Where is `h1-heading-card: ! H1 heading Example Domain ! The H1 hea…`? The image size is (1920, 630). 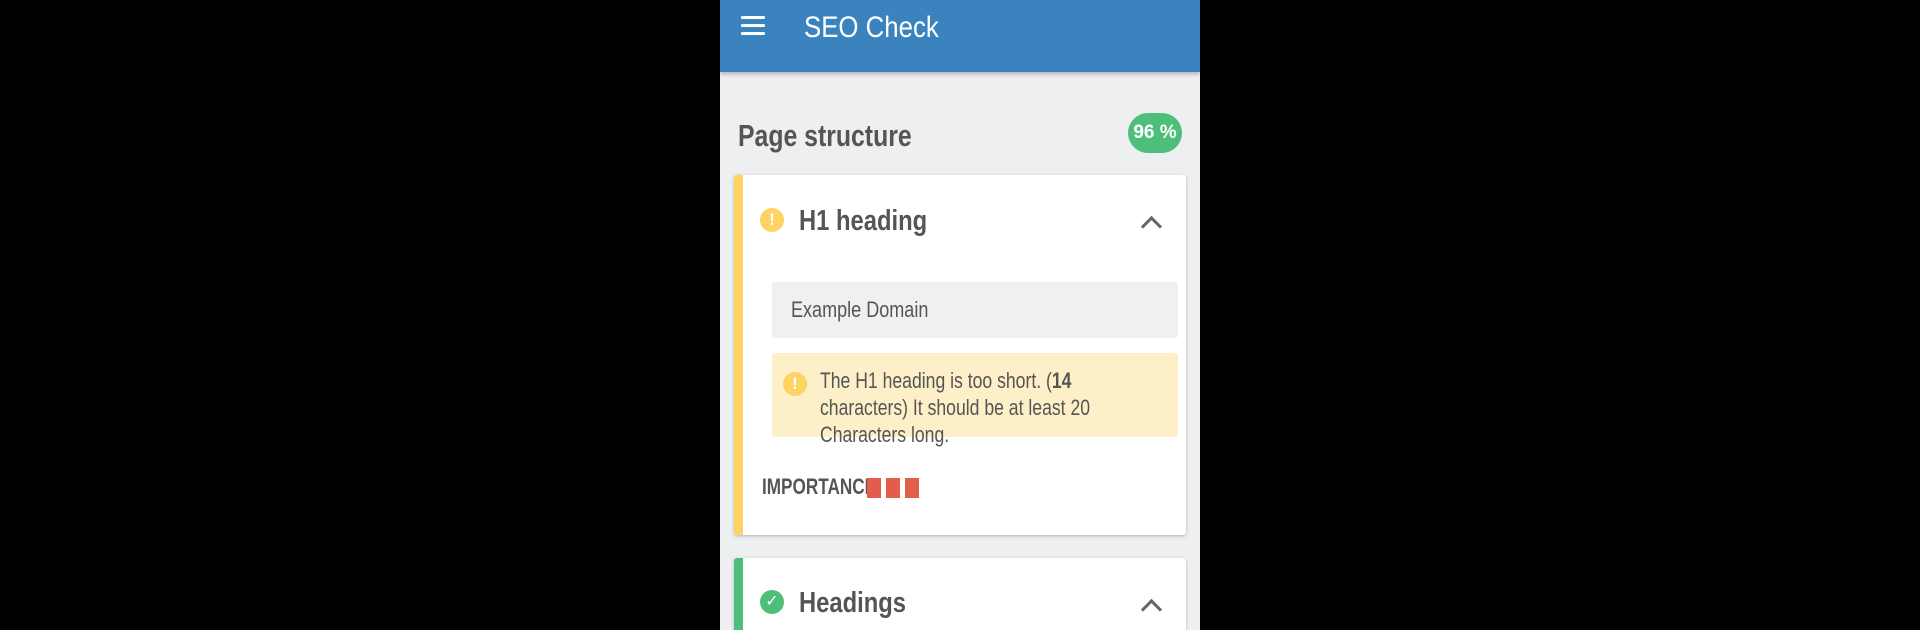 h1-heading-card: ! H1 heading Example Domain ! The H1 hea… is located at coordinates (960, 355).